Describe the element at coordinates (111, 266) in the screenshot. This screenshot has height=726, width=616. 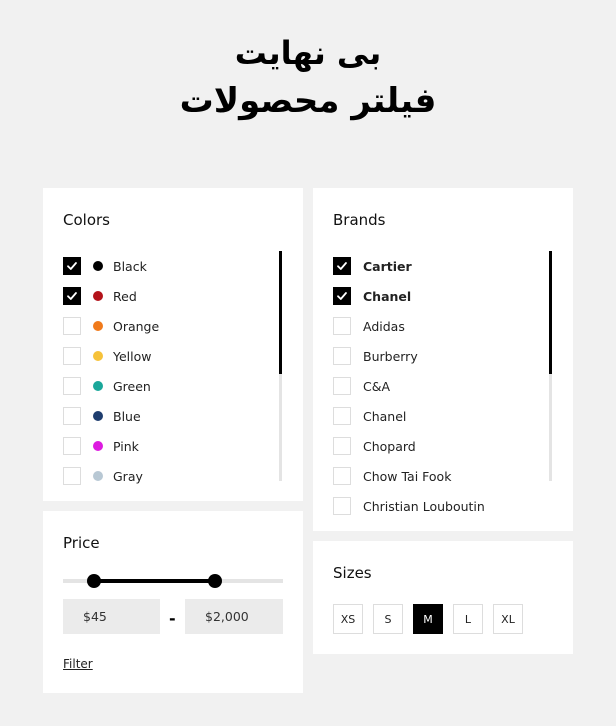
I see `color-option: Black` at that location.